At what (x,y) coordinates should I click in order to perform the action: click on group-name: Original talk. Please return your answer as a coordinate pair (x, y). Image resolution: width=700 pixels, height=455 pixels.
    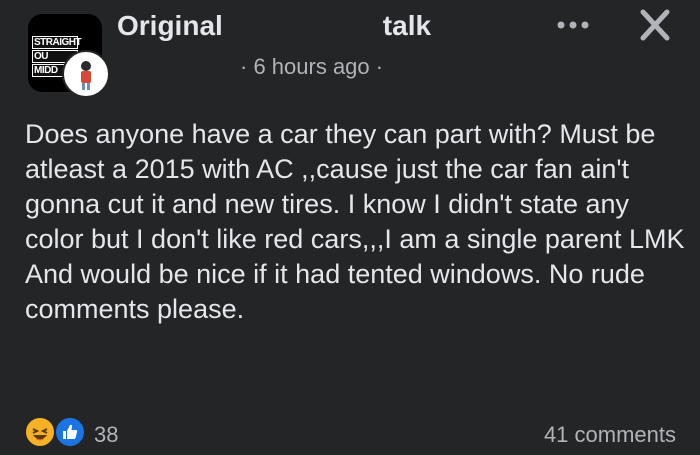
    Looking at the image, I should click on (274, 26).